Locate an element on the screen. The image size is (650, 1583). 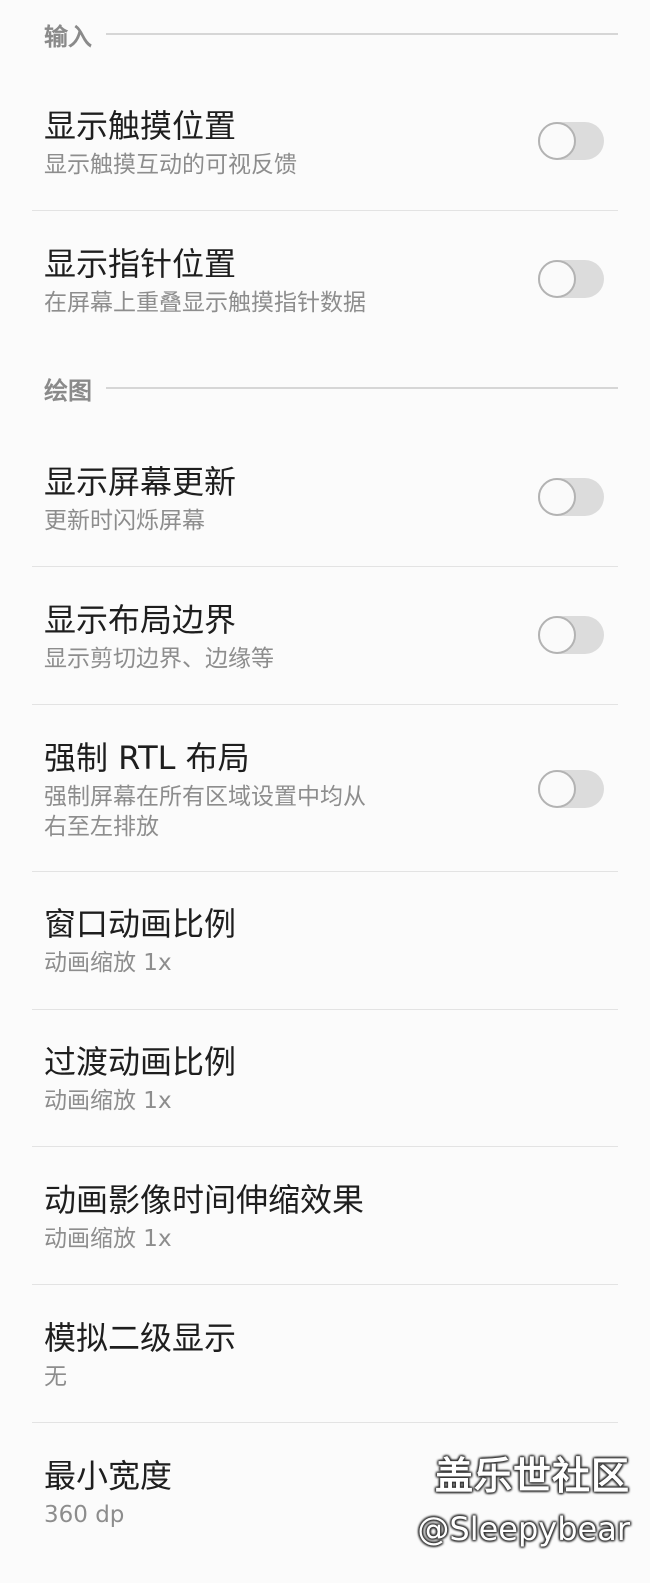
setting-title: 最小宽度 is located at coordinates (108, 1476).